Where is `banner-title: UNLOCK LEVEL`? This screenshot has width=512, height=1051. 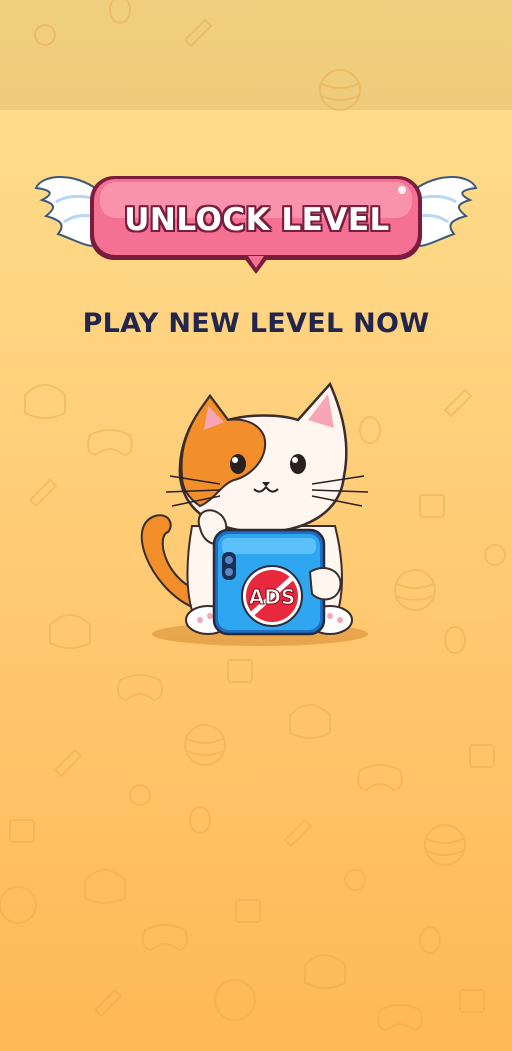 banner-title: UNLOCK LEVEL is located at coordinates (257, 220).